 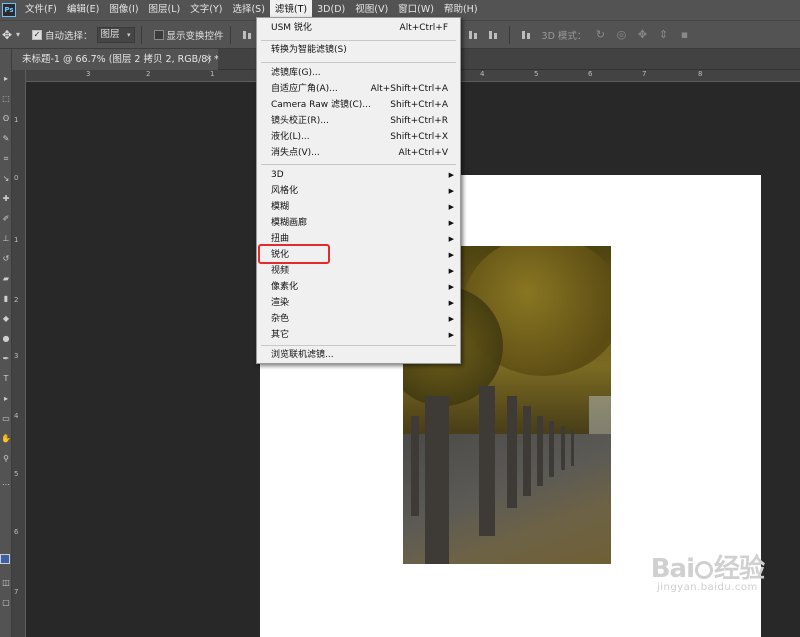 I want to click on align-left-icon, so click(x=247, y=35).